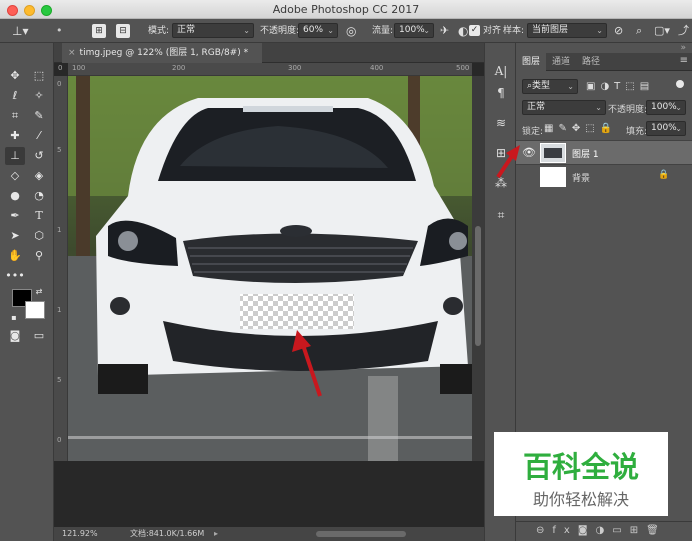  Describe the element at coordinates (581, 177) in the screenshot. I see `layer-name: 背景` at that location.